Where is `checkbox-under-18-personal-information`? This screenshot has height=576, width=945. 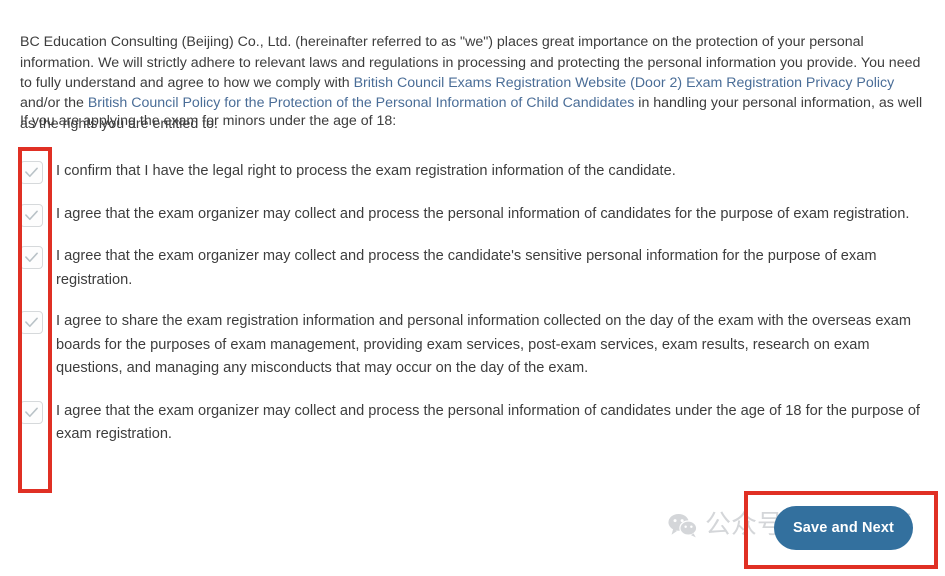 checkbox-under-18-personal-information is located at coordinates (31, 412).